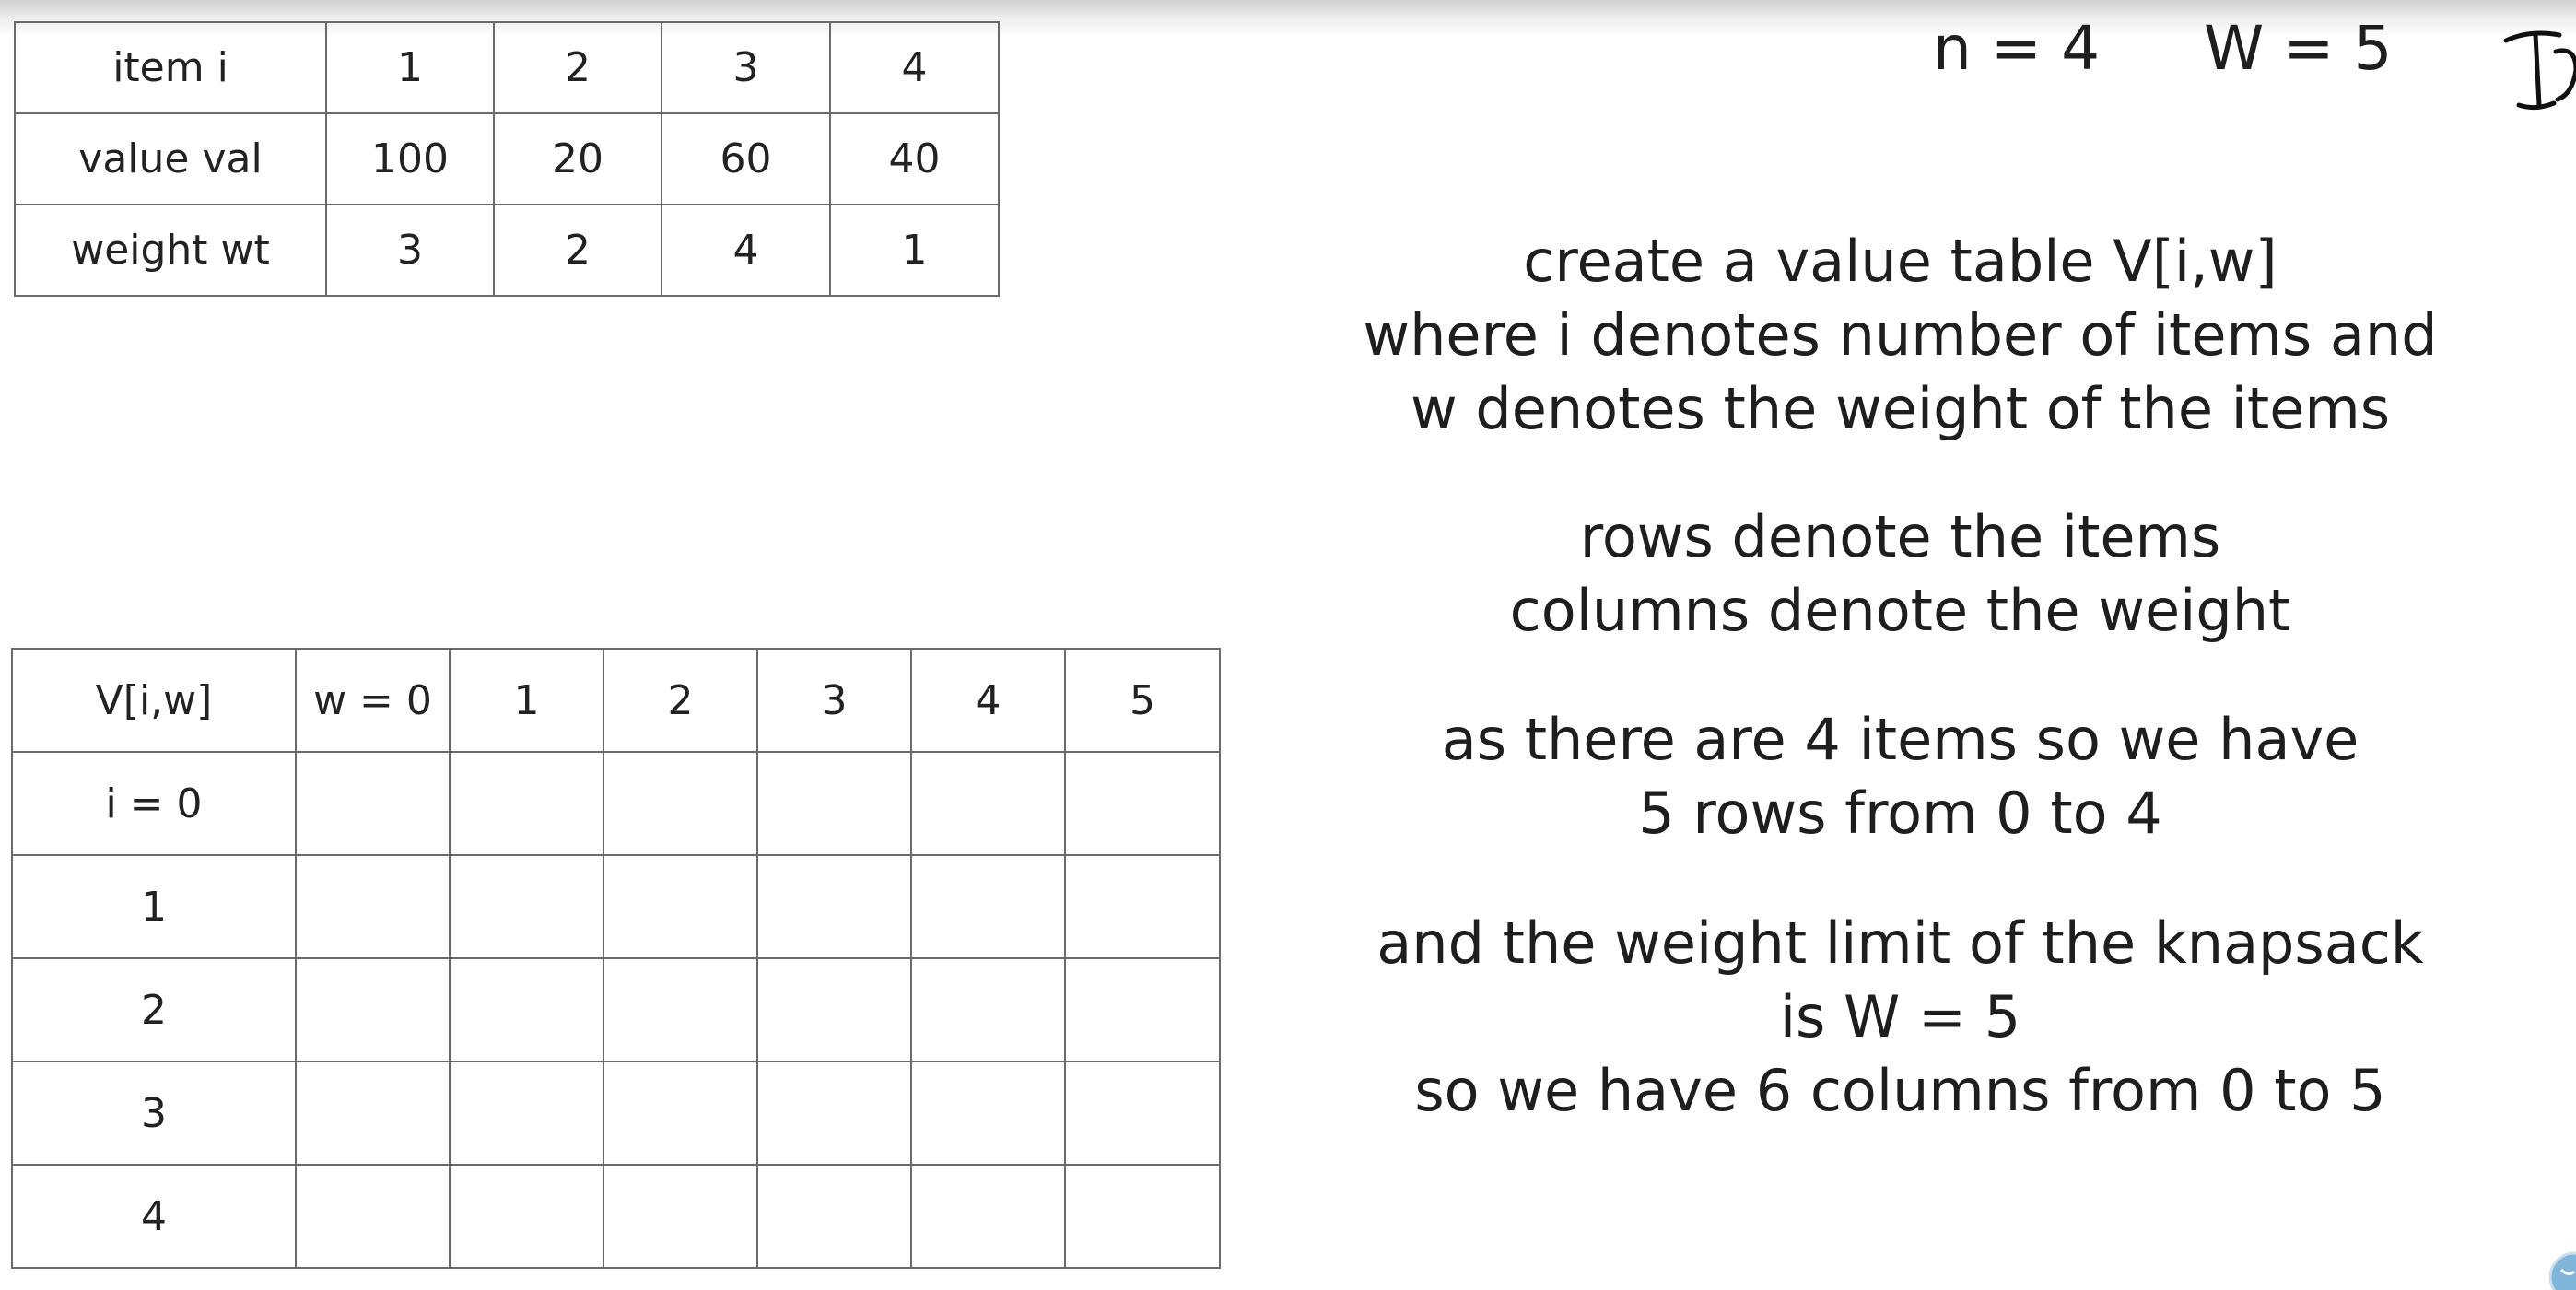 This screenshot has width=2576, height=1290. Describe the element at coordinates (154, 1216) in the screenshot. I see `item-row-label: 4` at that location.